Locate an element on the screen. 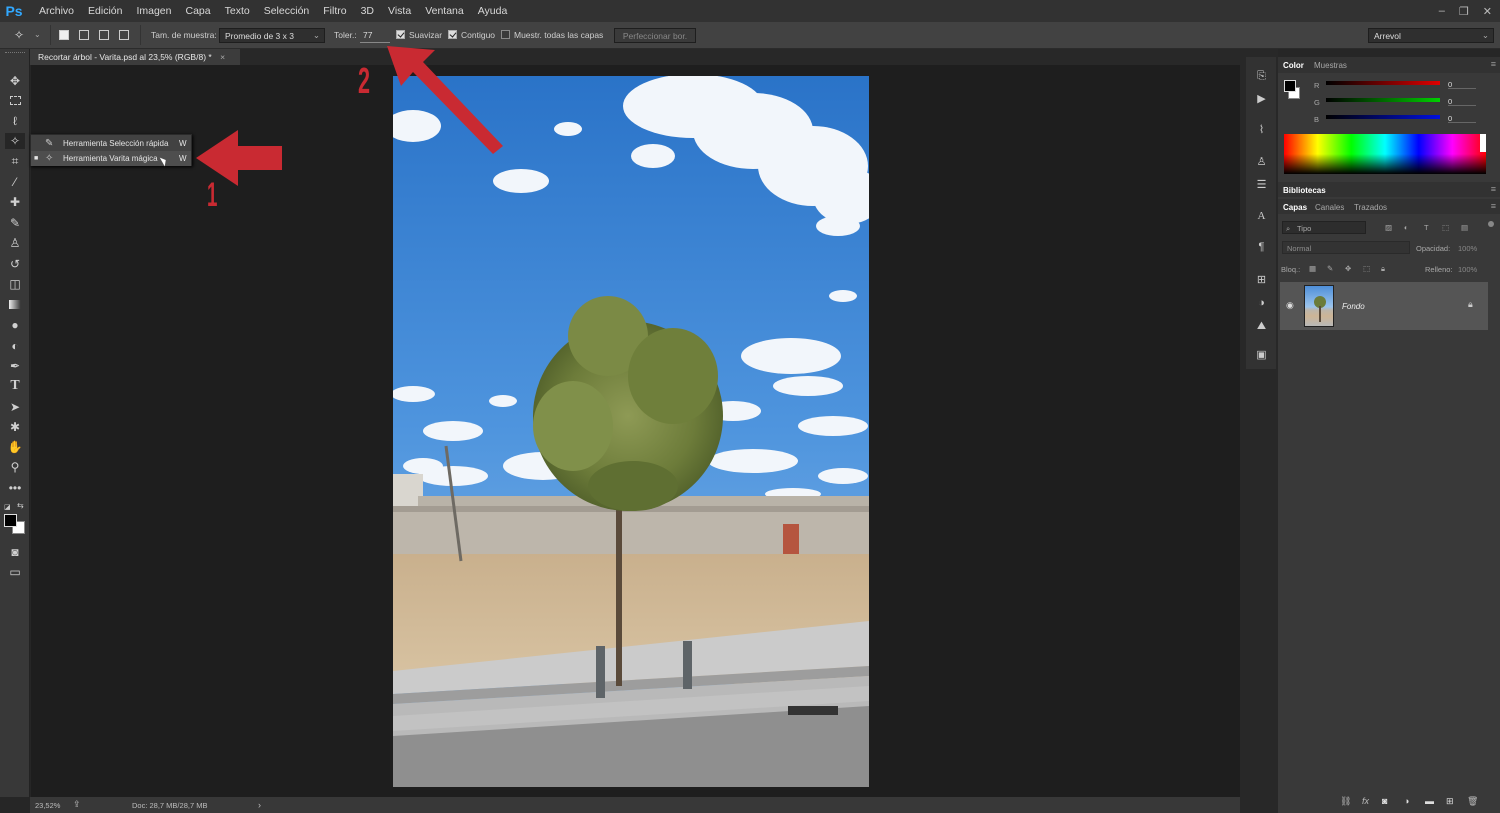 Image resolution: width=1500 pixels, height=813 pixels. move-tool-icon: ✥ is located at coordinates (15, 81).